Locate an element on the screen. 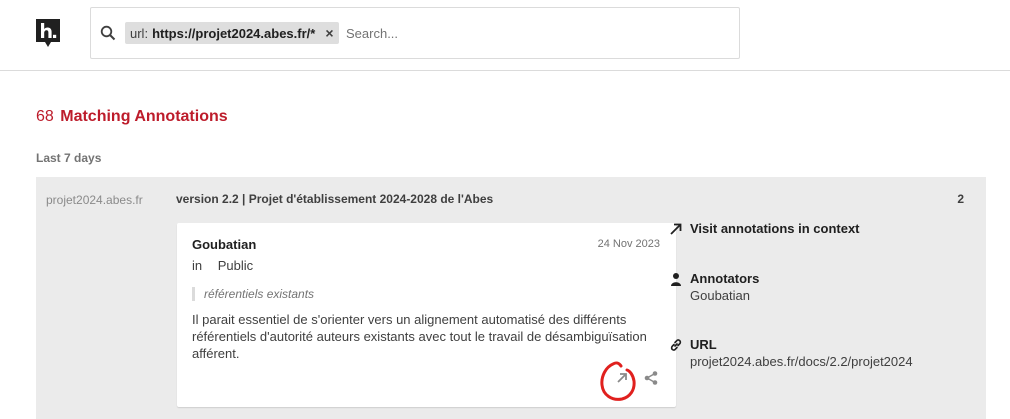 This screenshot has height=419, width=1010. link-icon is located at coordinates (676, 345).